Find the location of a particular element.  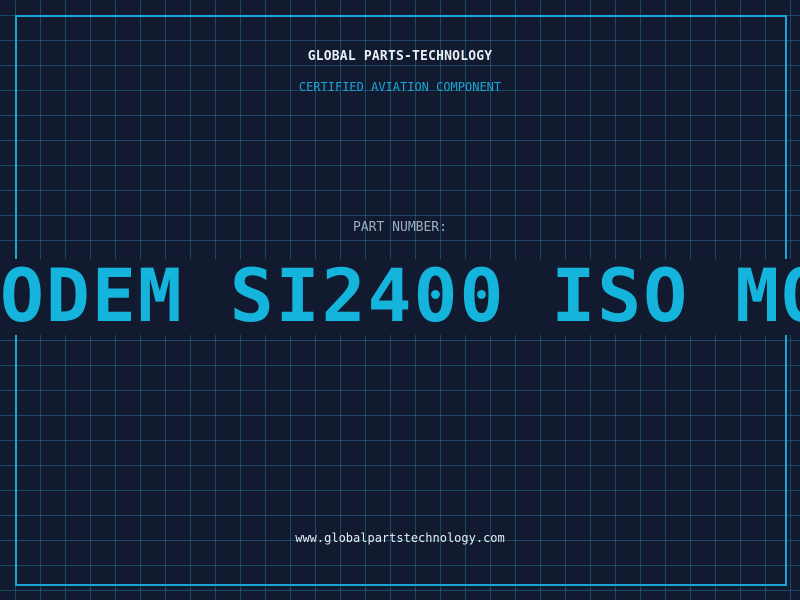

part-number-label: PART NUMBER: is located at coordinates (400, 227).